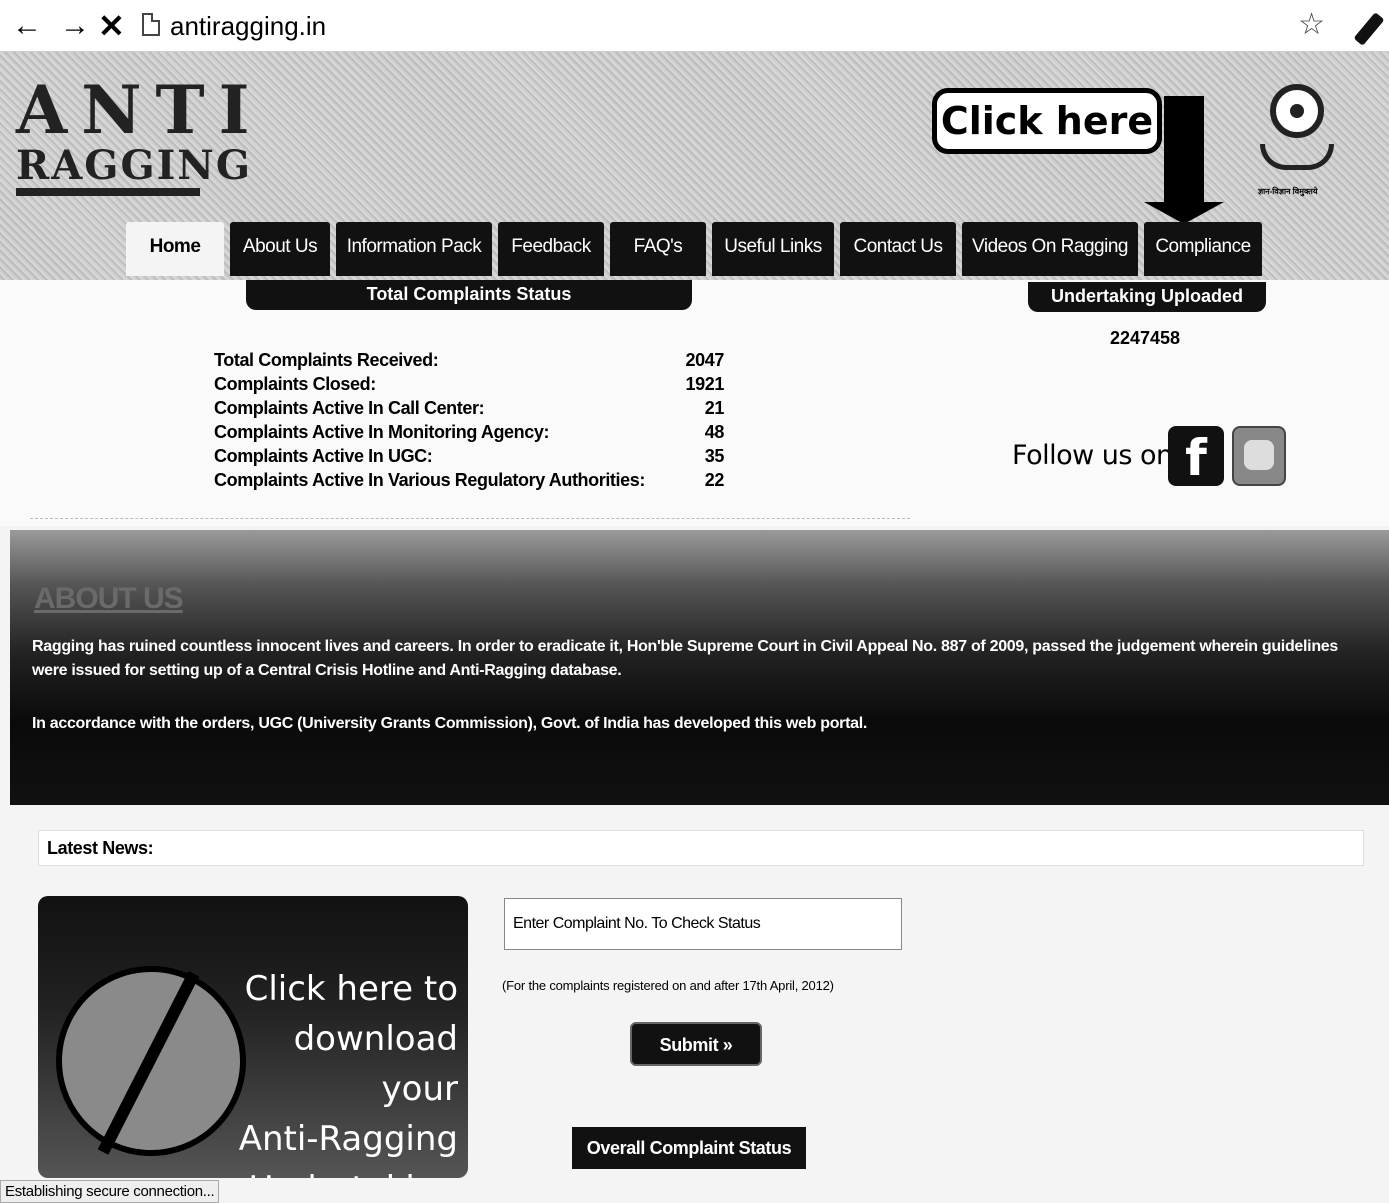  I want to click on complaint-row: Complaints Active In Call Center: 21, so click(469, 408).